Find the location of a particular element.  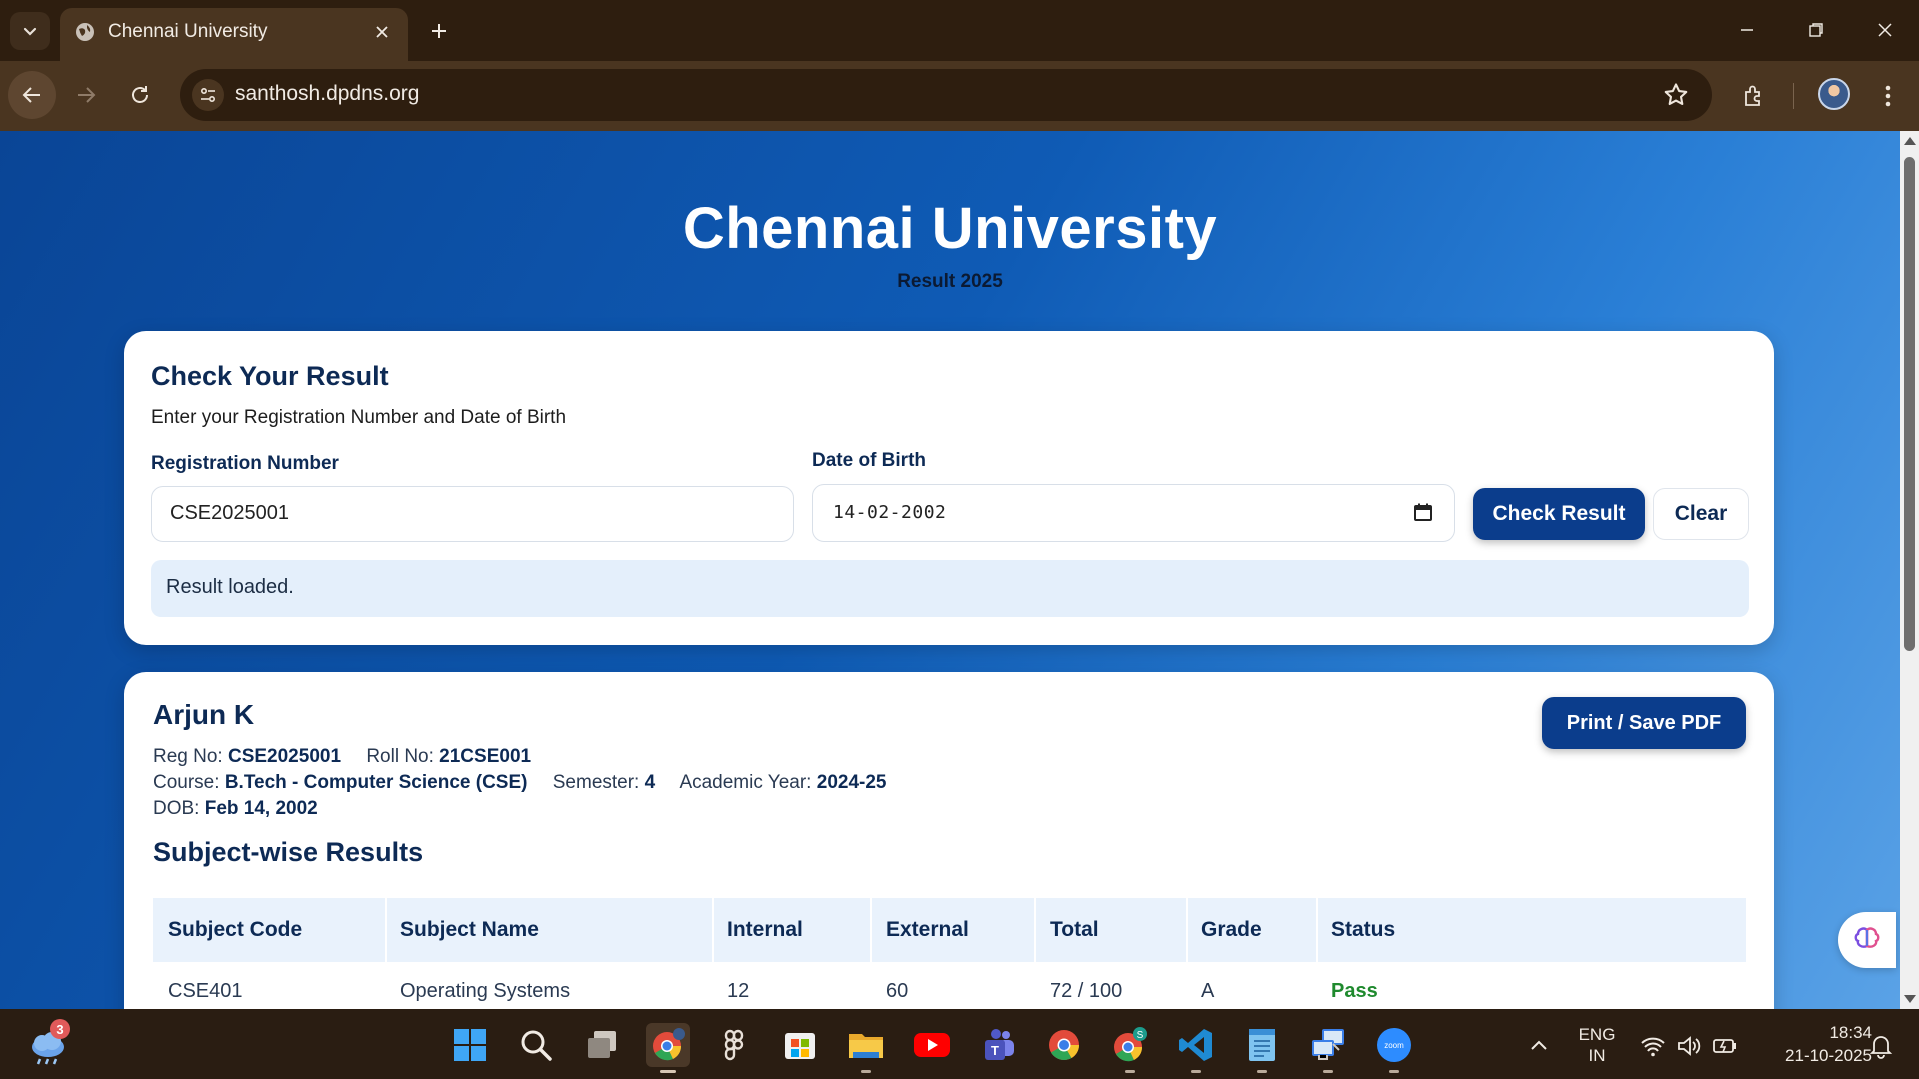

cell-internal: 12 is located at coordinates (738, 991).